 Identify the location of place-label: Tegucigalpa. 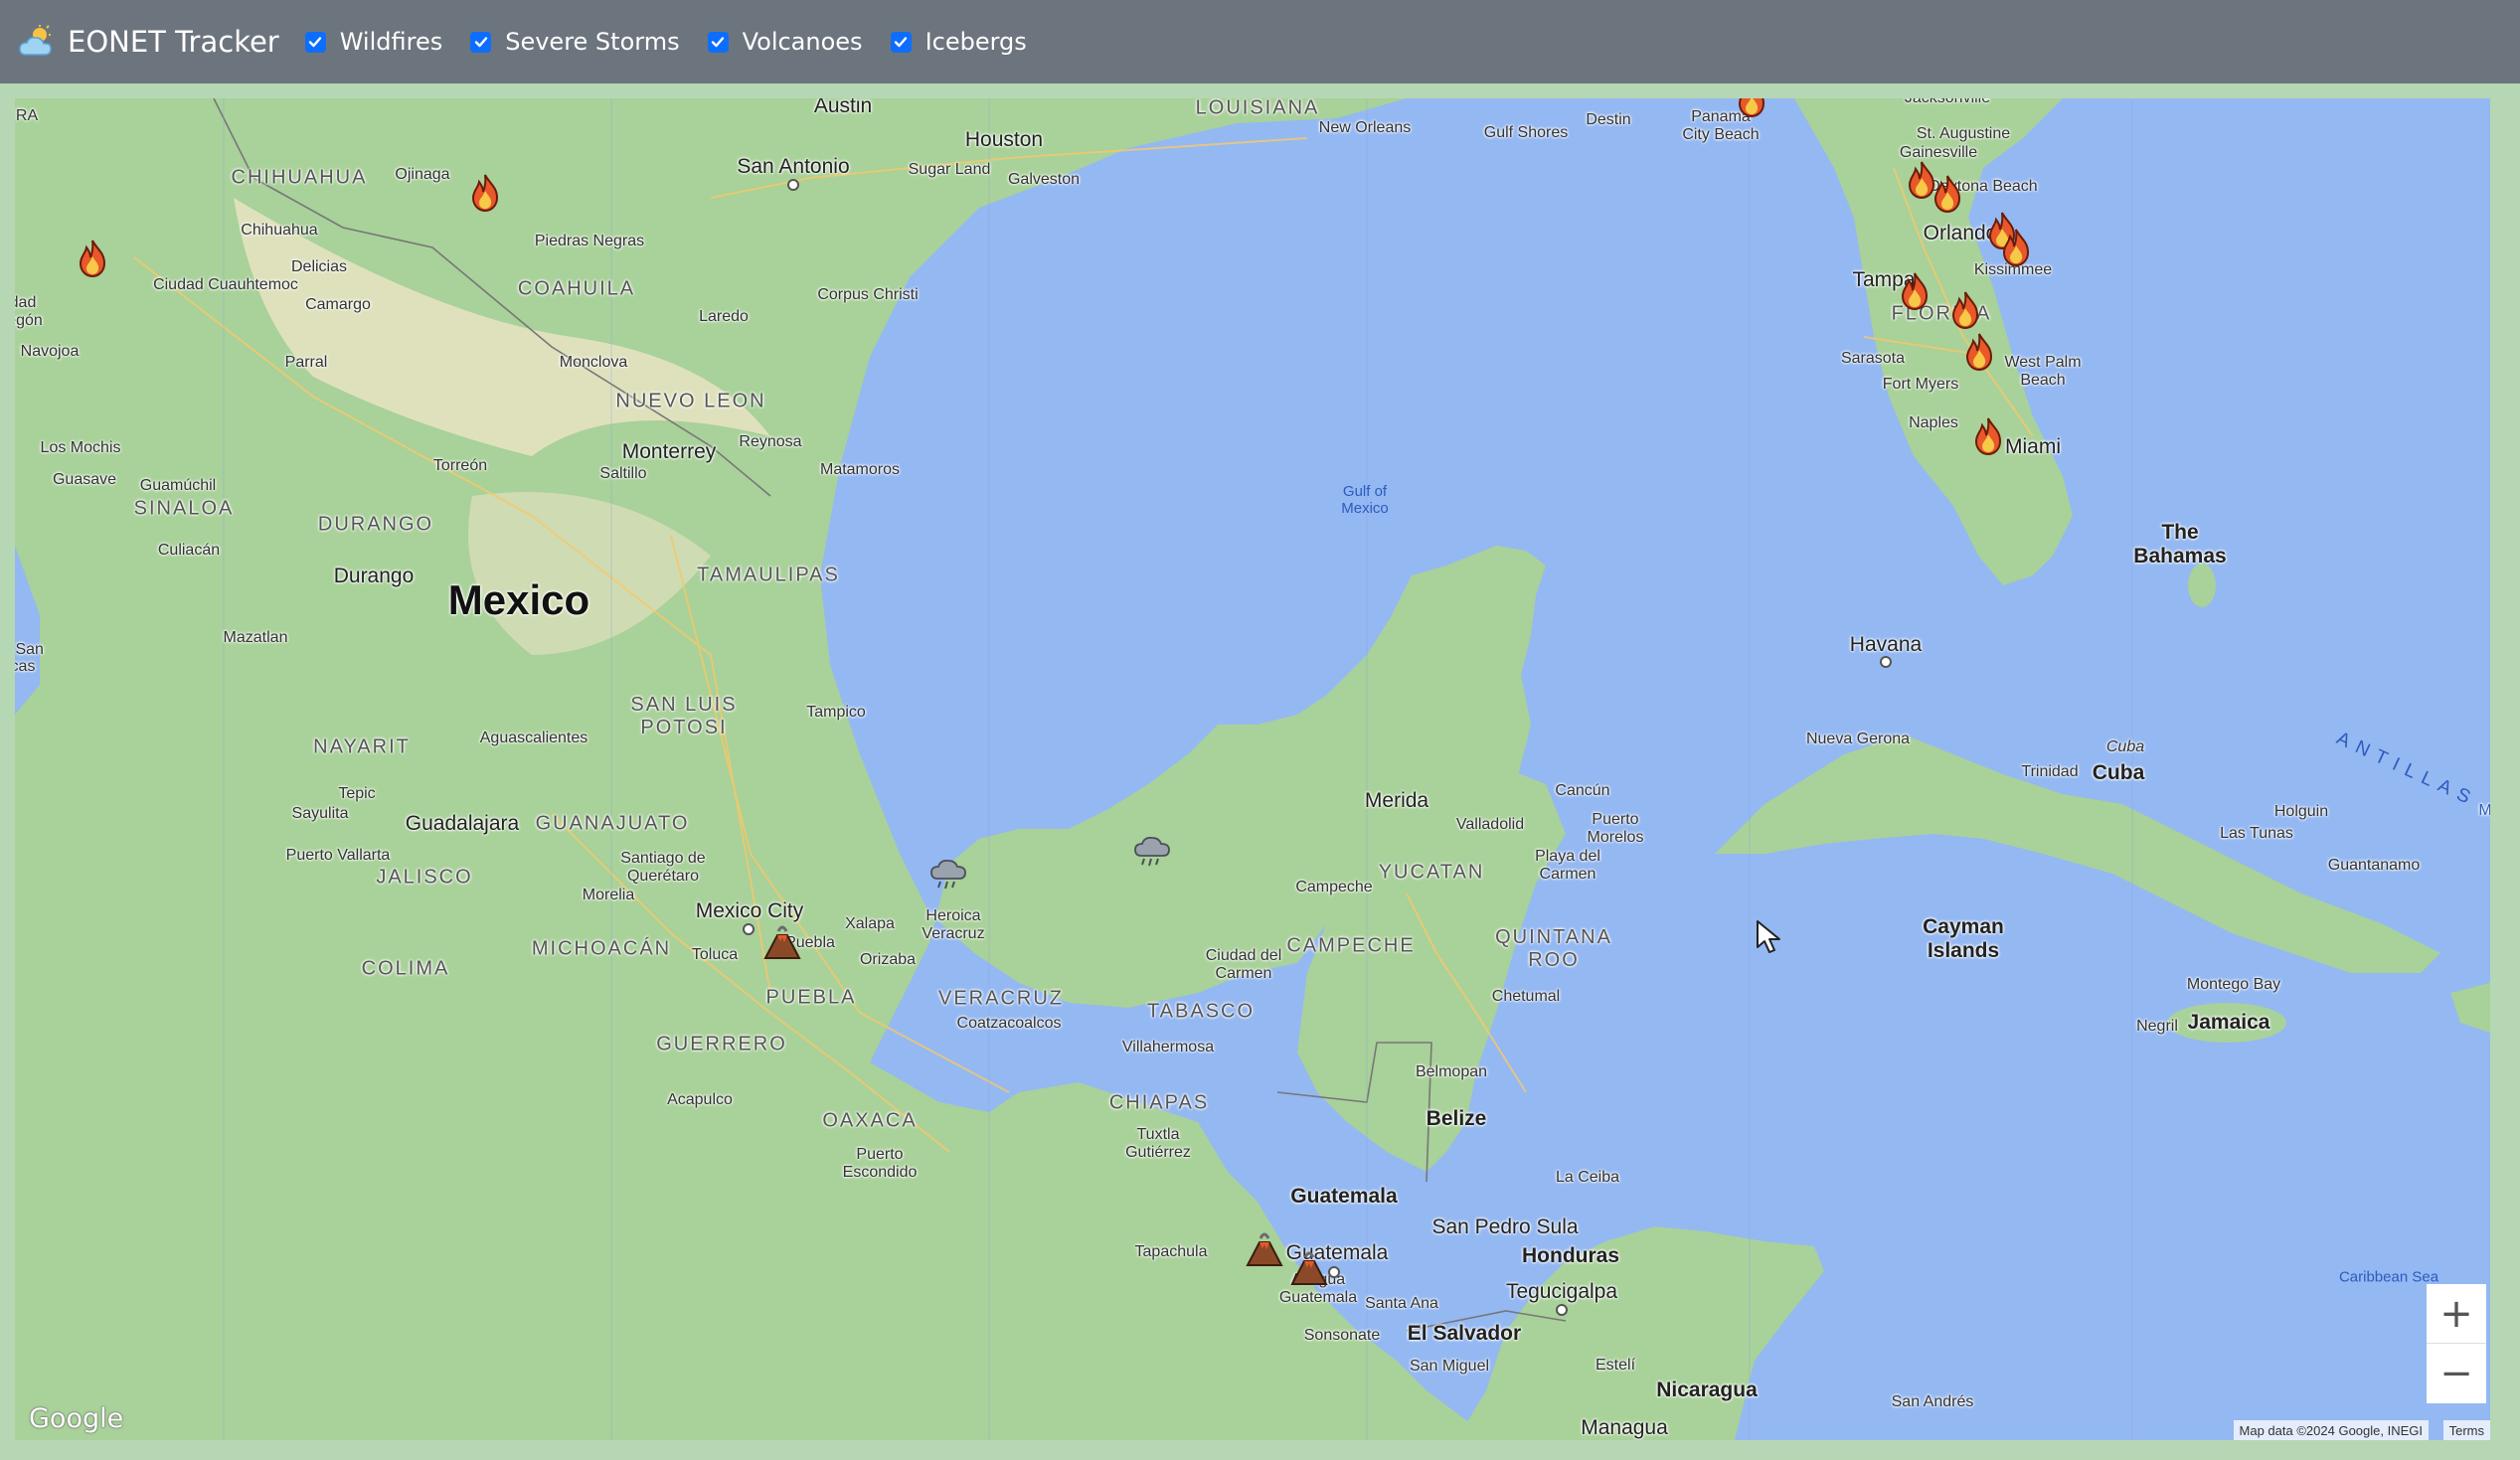
(1561, 1292).